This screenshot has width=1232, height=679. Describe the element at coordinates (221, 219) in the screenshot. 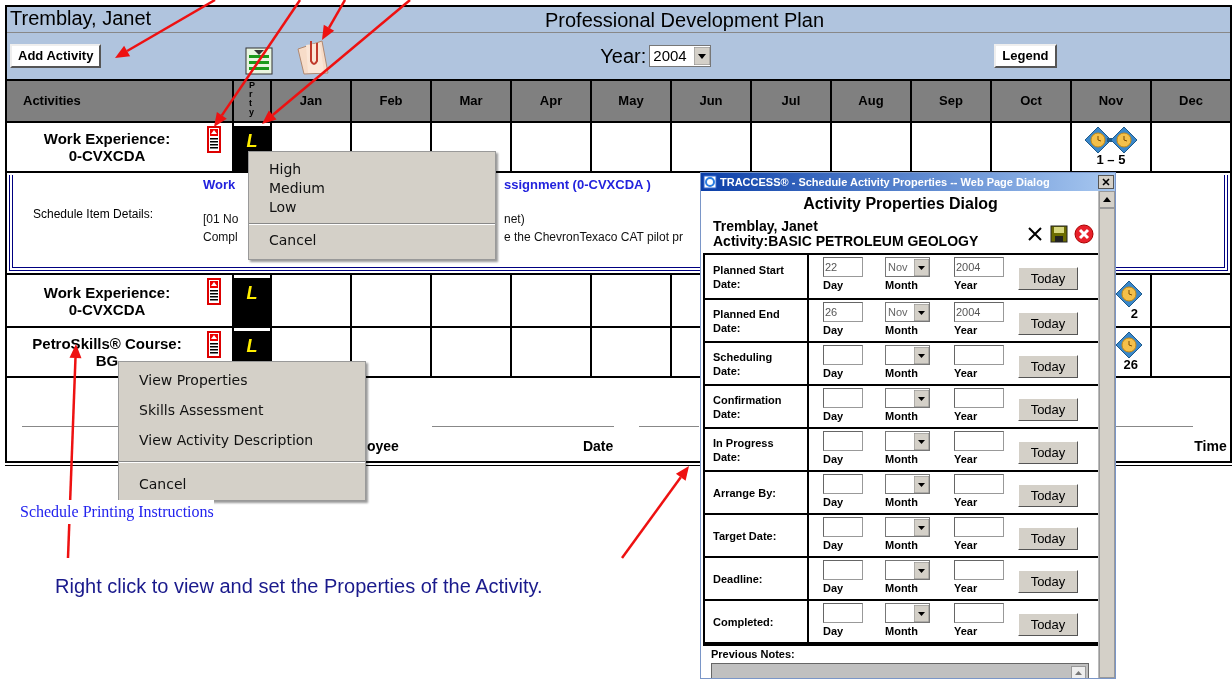

I see `details-text: [01 No` at that location.